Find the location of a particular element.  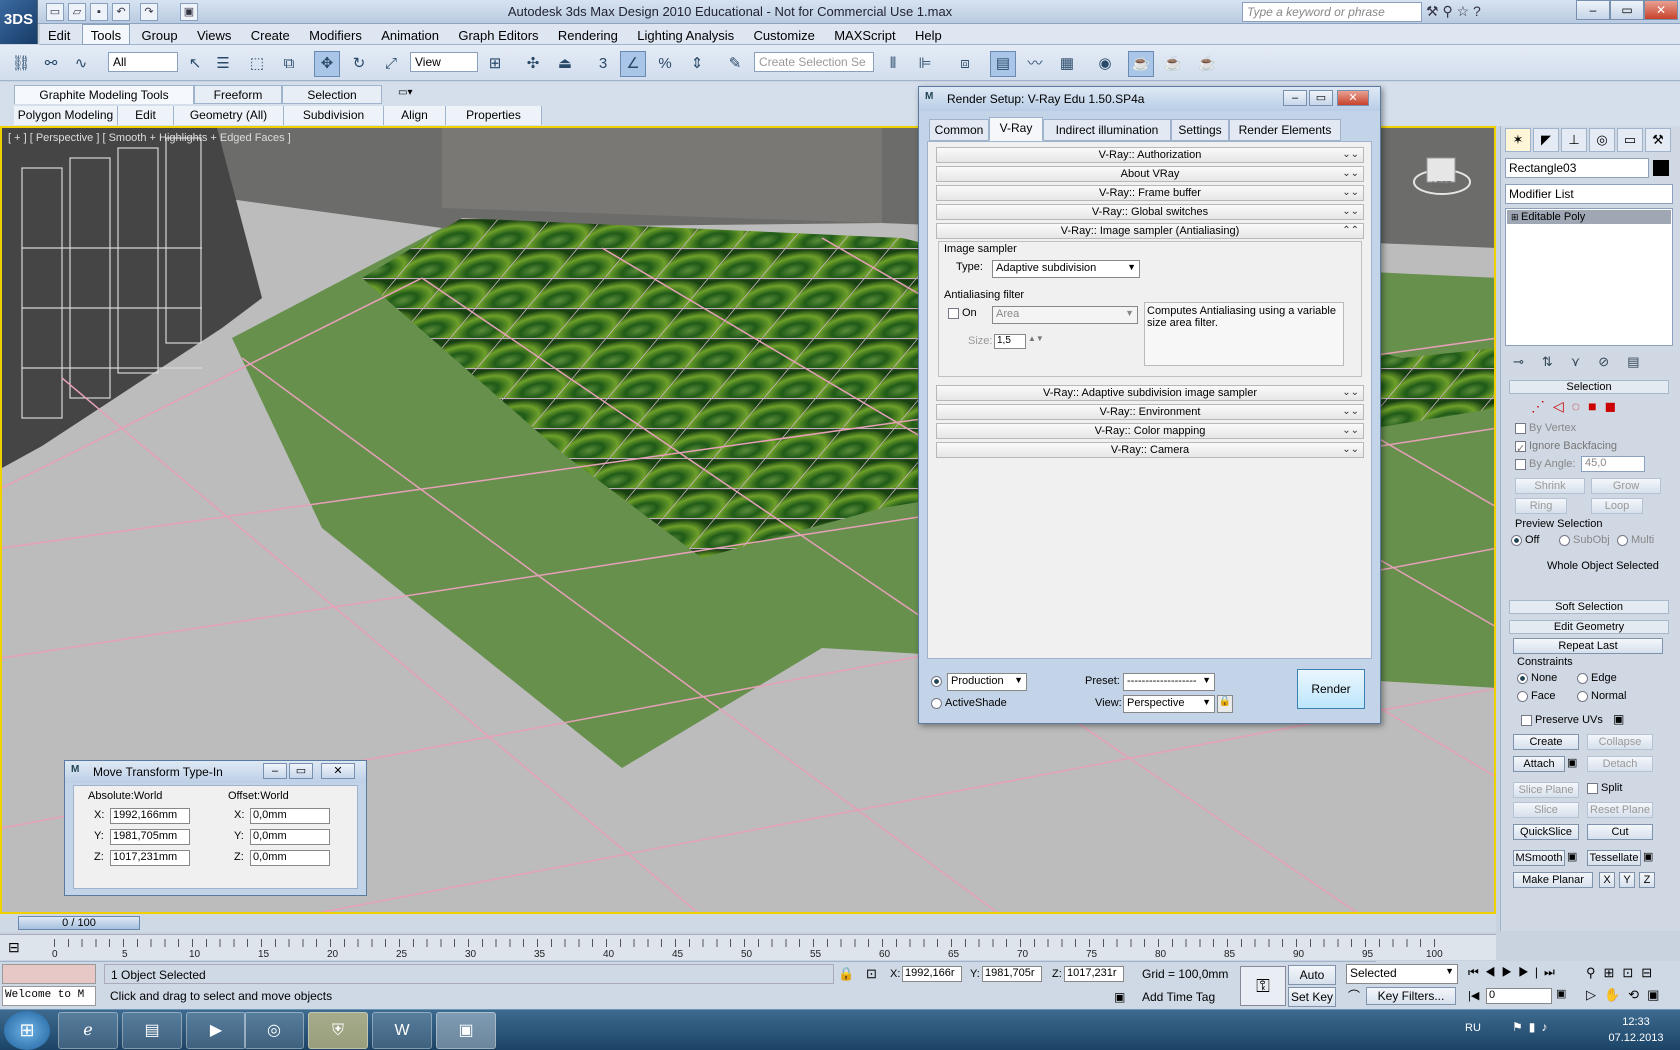

preserve-uvs-settings-icon: ▣ is located at coordinates (1618, 719).